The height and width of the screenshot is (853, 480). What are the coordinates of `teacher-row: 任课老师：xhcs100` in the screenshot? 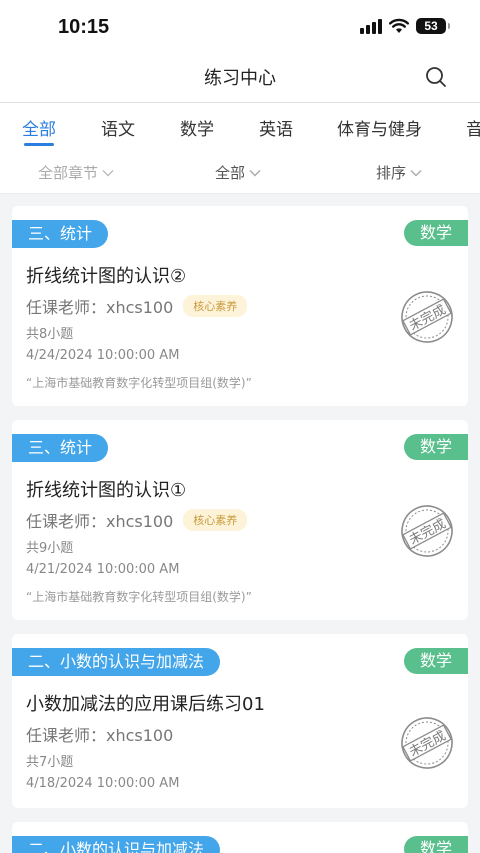 It's located at (99, 734).